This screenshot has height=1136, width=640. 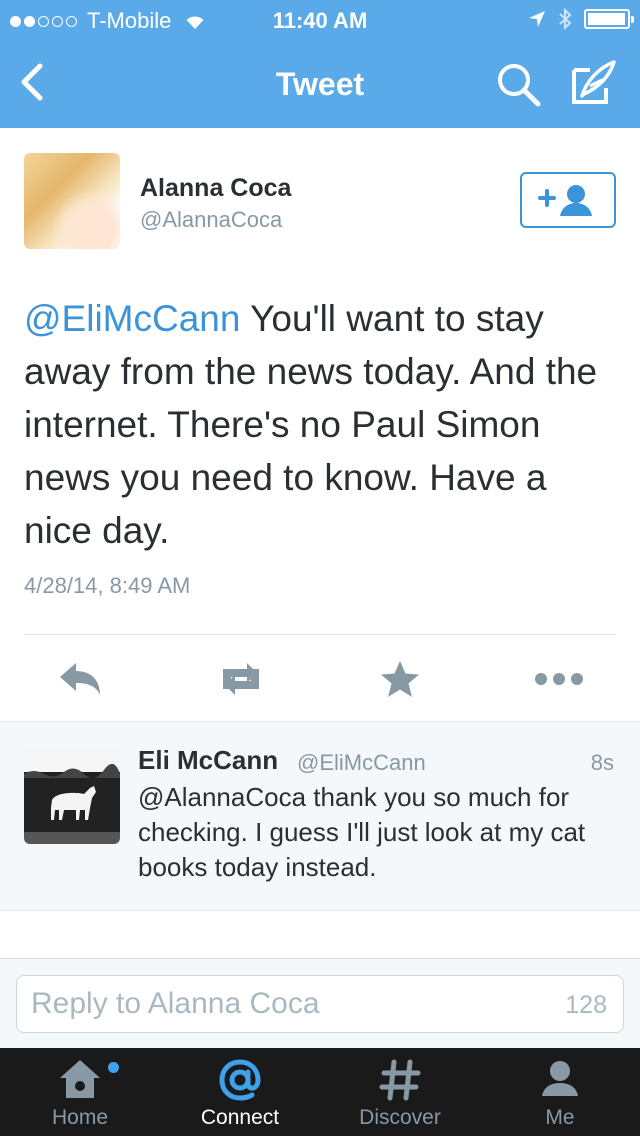 What do you see at coordinates (602, 762) in the screenshot?
I see `reply-time: 8s` at bounding box center [602, 762].